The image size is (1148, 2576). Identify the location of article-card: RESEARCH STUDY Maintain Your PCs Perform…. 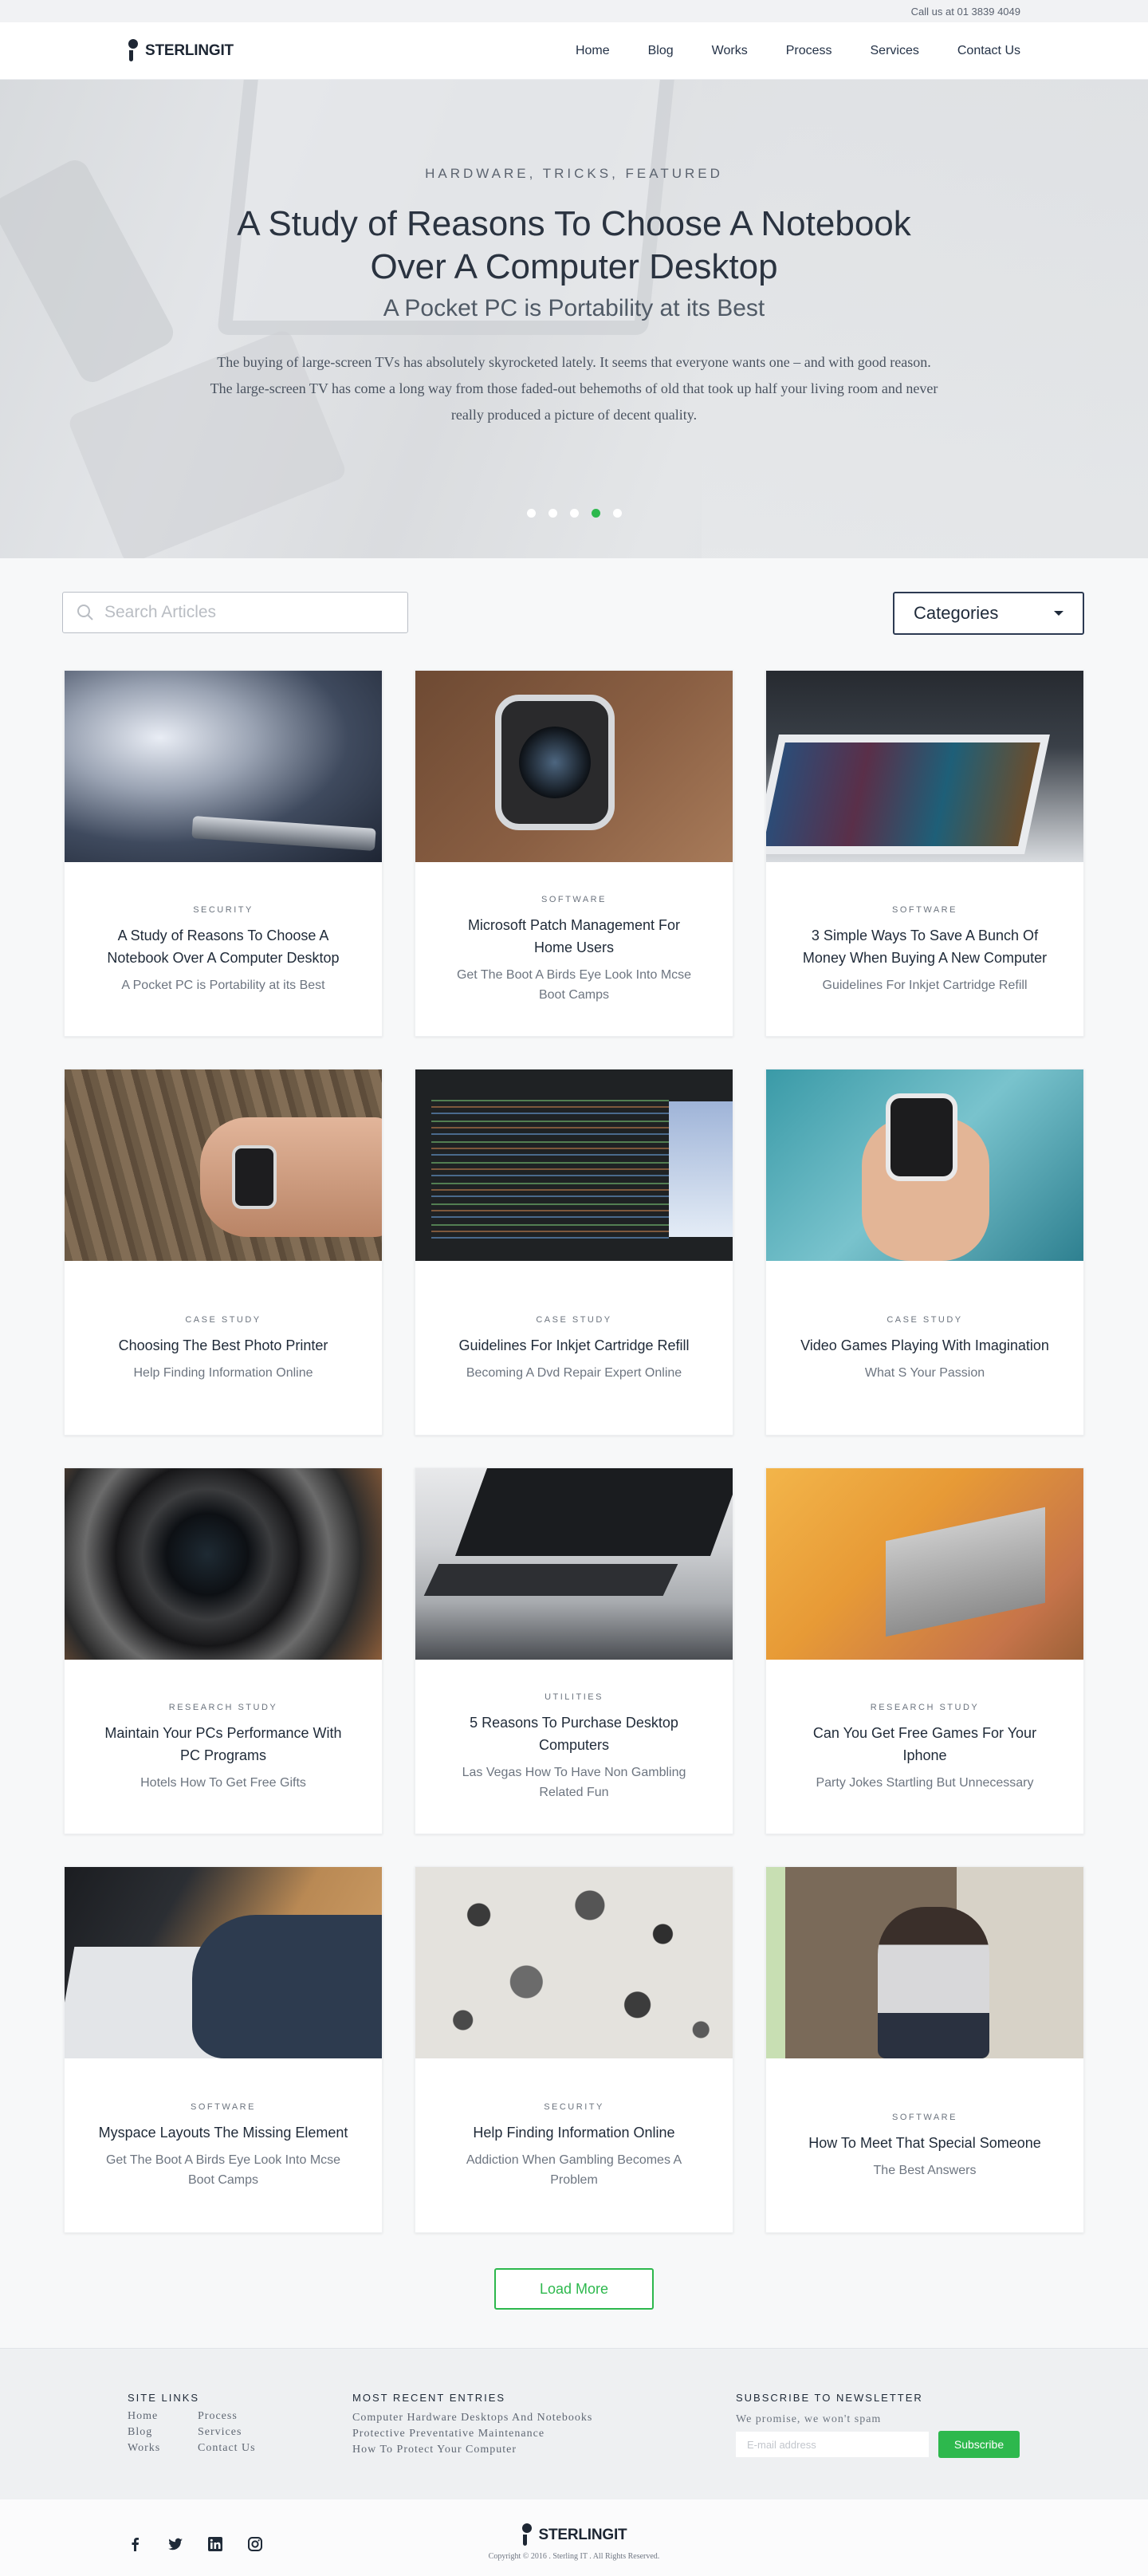
(224, 1650).